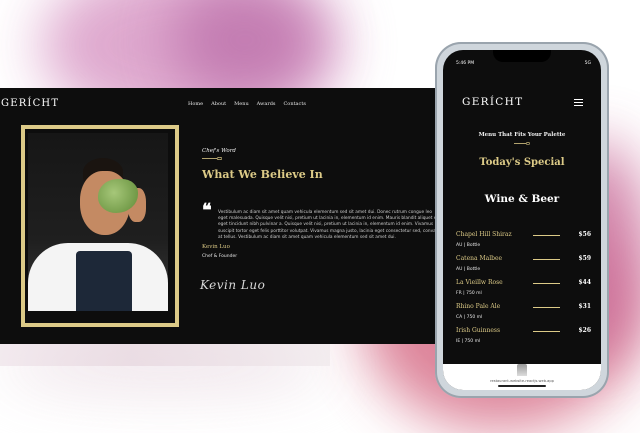  What do you see at coordinates (522, 381) in the screenshot?
I see `url-text: restaurant-website-reactjs.web.app` at bounding box center [522, 381].